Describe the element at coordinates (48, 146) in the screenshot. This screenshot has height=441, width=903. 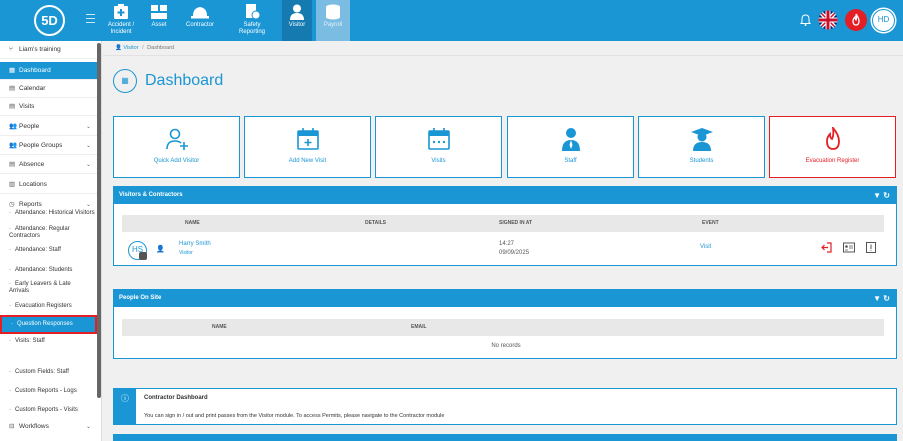
I see `sidebar-item-people-groups: 👥 People Groups ⌄` at that location.